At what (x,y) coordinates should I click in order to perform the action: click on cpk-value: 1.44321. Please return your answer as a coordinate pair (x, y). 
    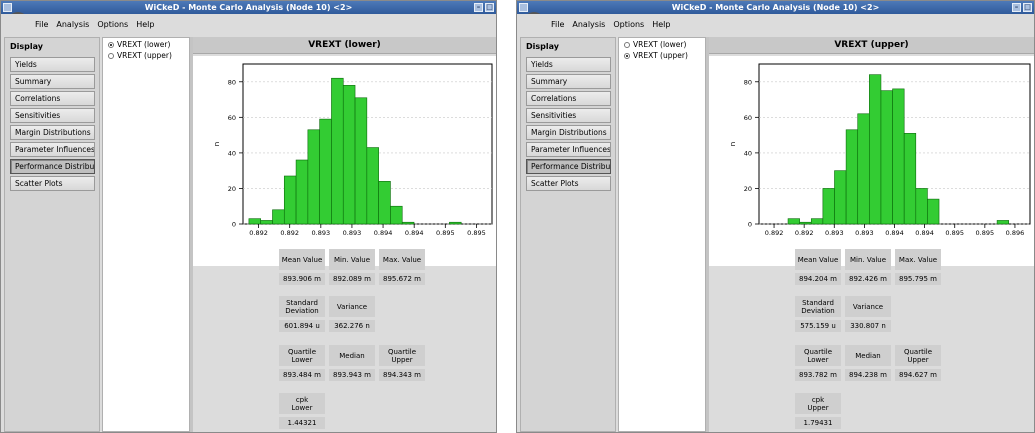
    Looking at the image, I should click on (302, 423).